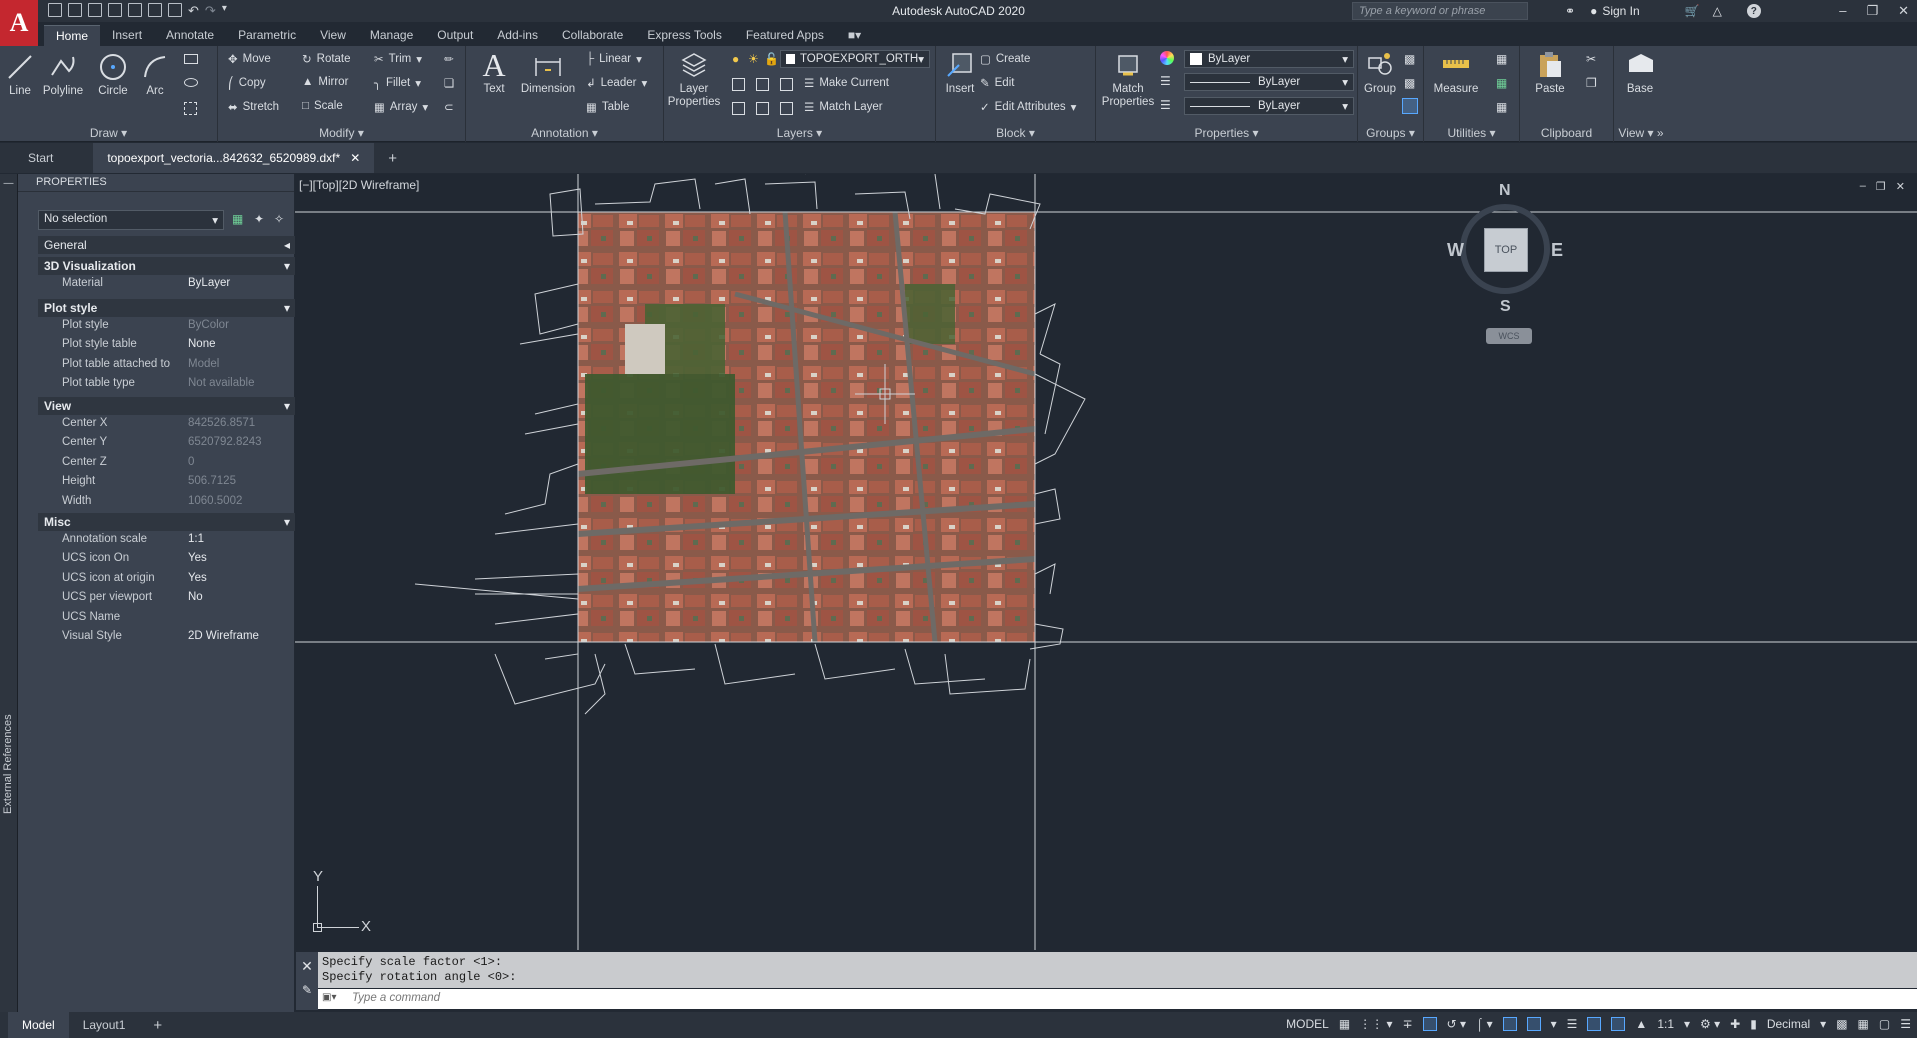 The image size is (1917, 1038). Describe the element at coordinates (1550, 73) in the screenshot. I see `paste-button: Paste` at that location.